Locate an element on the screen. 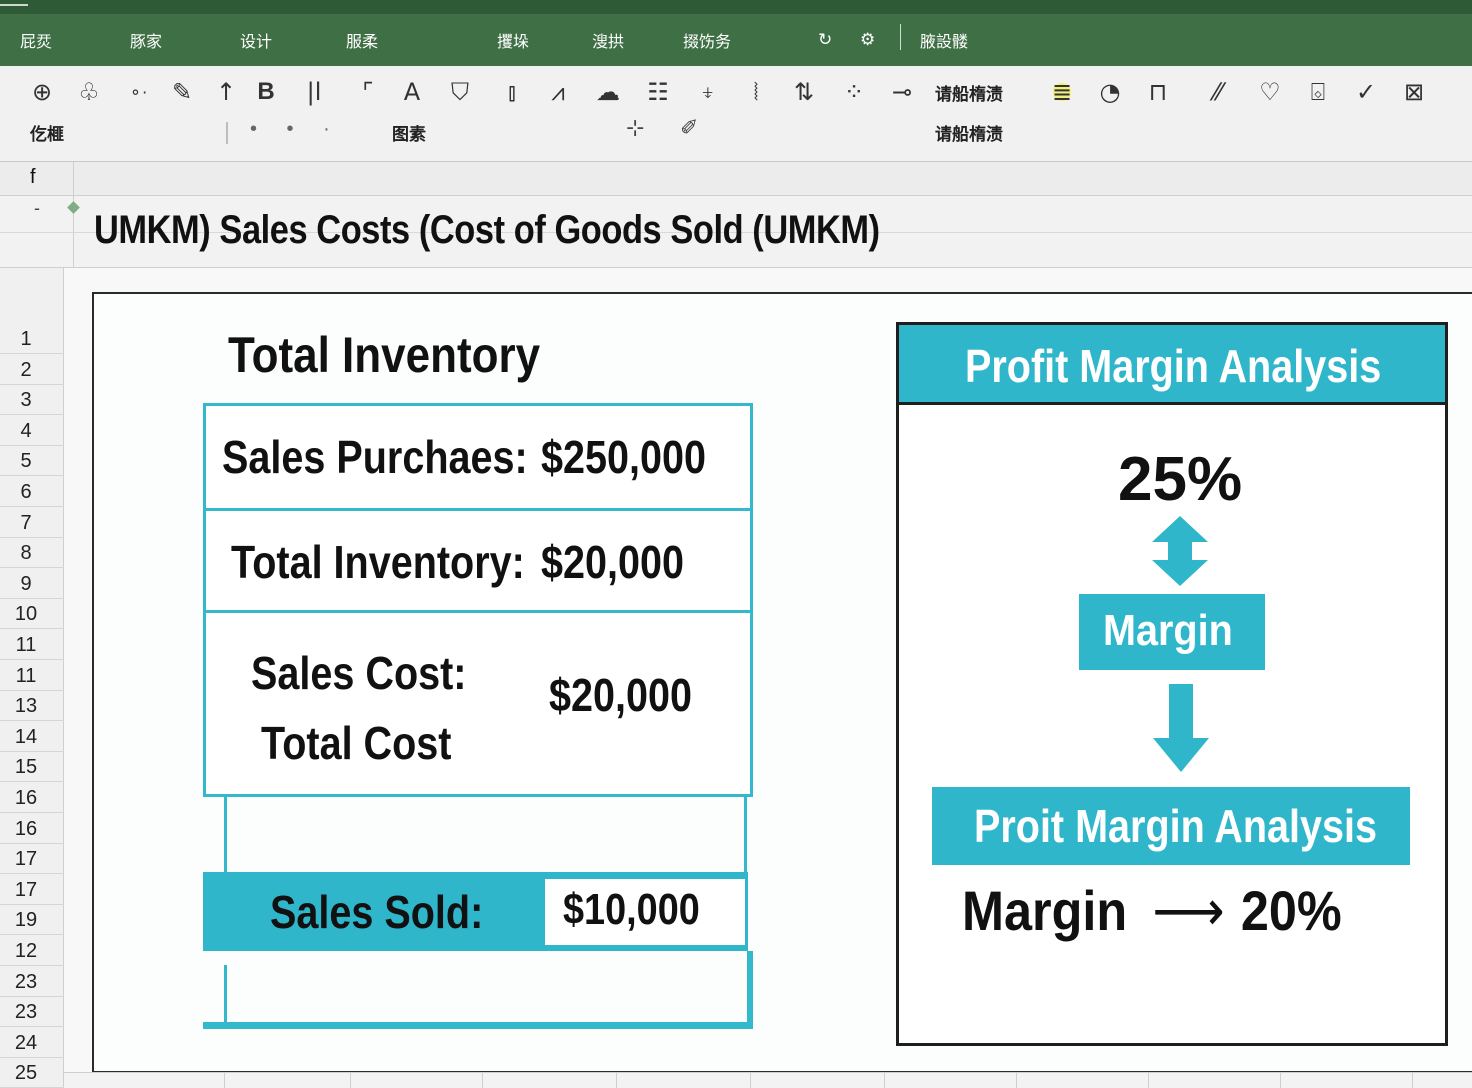 The height and width of the screenshot is (1088, 1472). chart-icon: ⩘ is located at coordinates (558, 92).